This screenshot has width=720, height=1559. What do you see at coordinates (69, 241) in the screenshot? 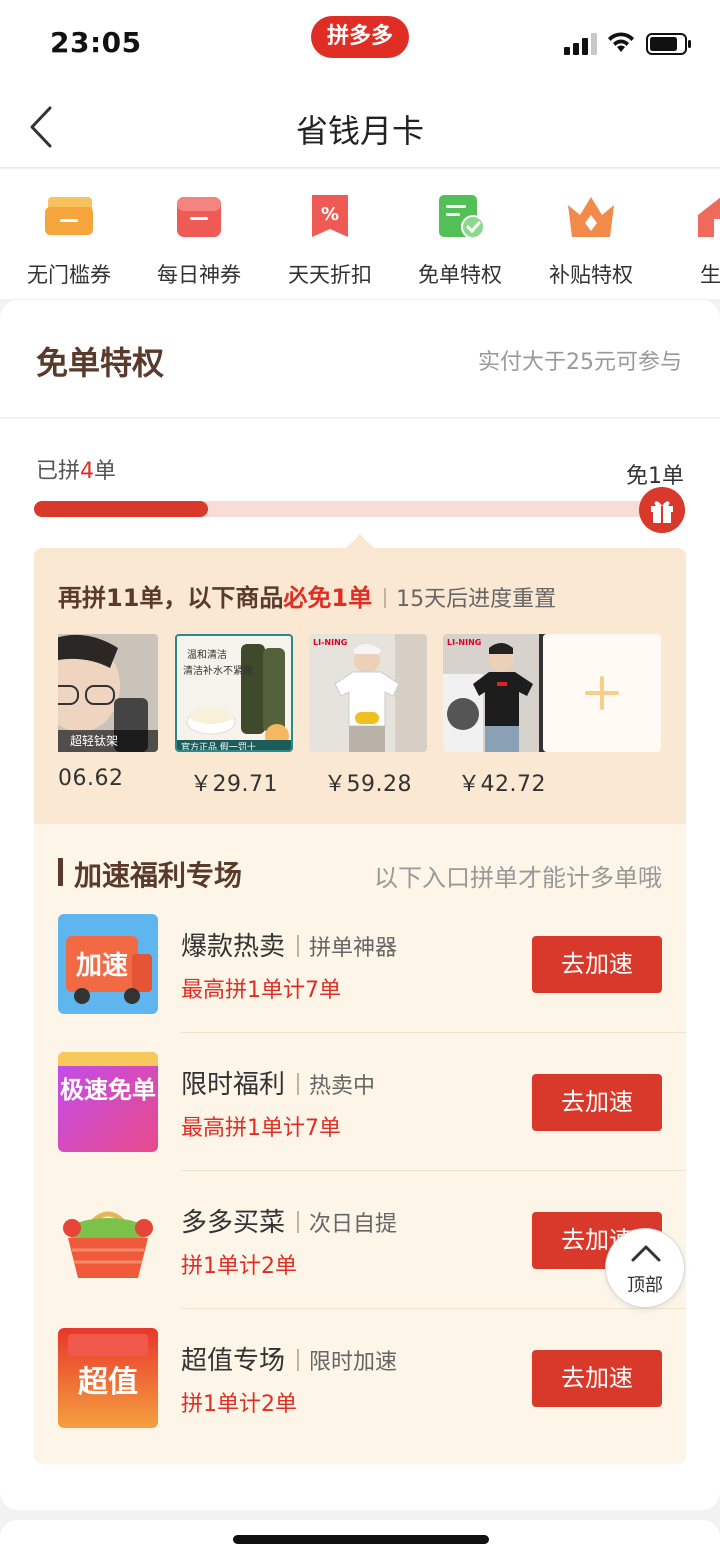
I see `category-tab-no-threshold: 无门槛券` at bounding box center [69, 241].